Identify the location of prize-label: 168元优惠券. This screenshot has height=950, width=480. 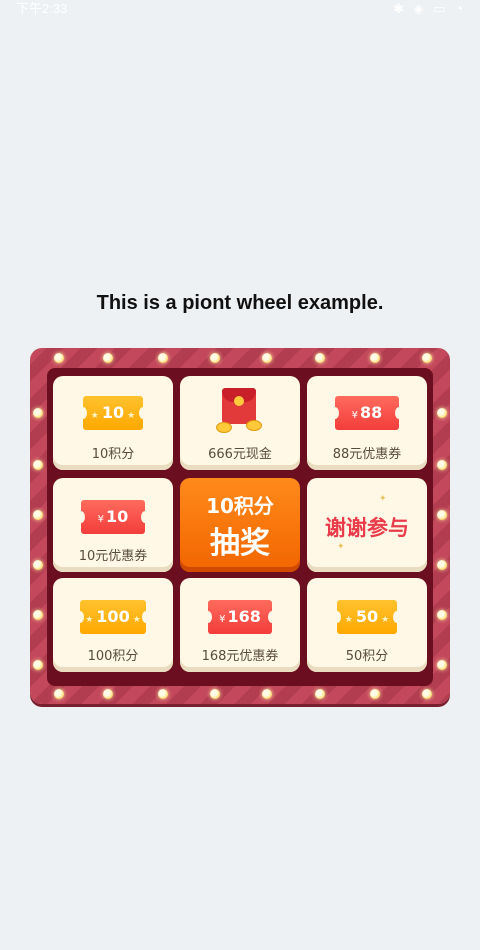
(240, 656).